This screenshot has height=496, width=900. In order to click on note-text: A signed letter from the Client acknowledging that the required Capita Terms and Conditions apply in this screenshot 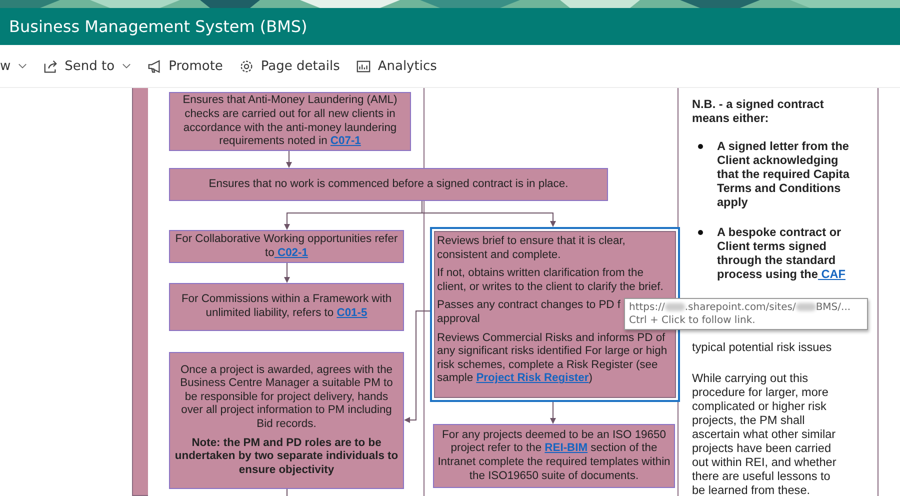, I will do `click(783, 174)`.